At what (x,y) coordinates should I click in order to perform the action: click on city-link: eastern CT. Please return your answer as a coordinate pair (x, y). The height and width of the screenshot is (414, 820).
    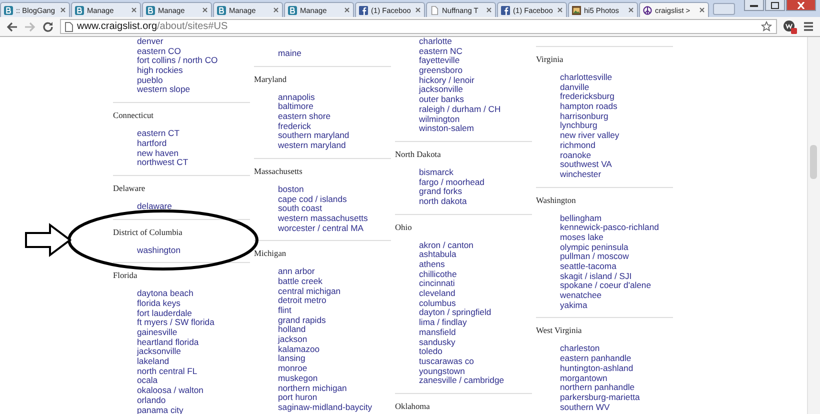
    Looking at the image, I should click on (146, 134).